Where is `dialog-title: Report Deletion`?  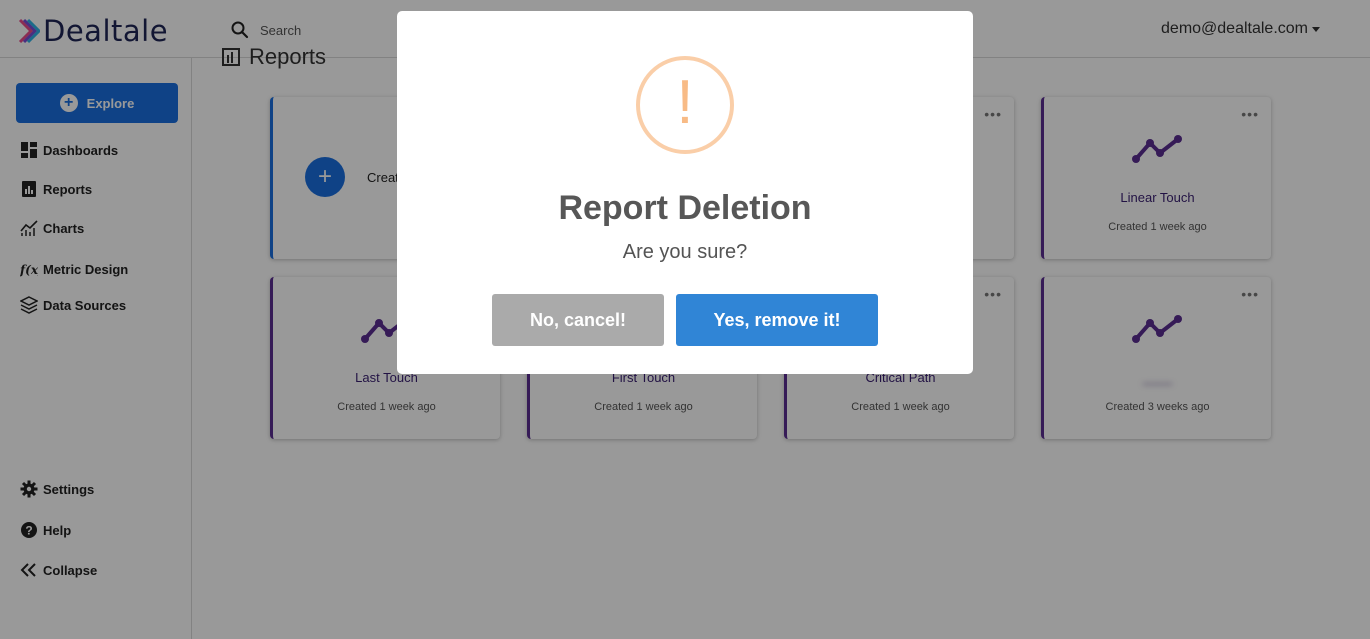
dialog-title: Report Deletion is located at coordinates (685, 208).